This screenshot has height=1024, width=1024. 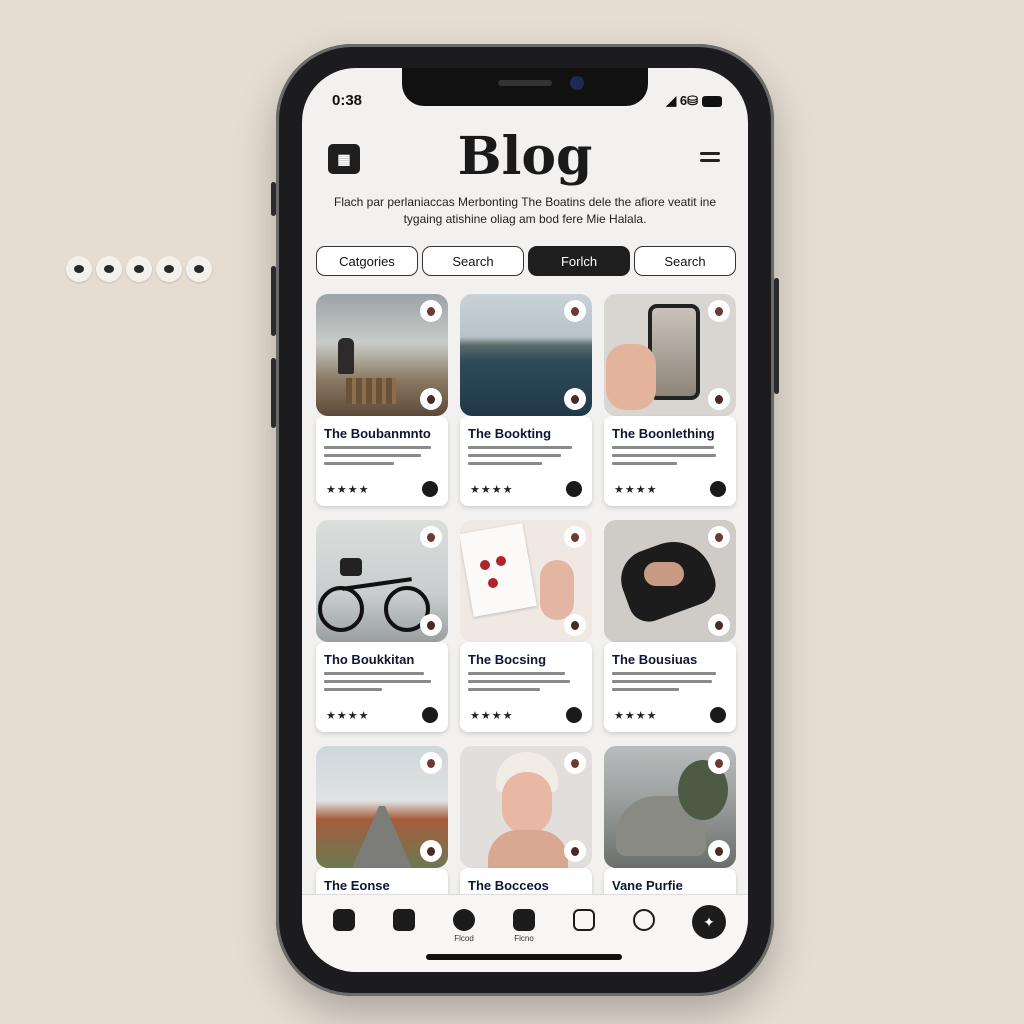 What do you see at coordinates (663, 433) in the screenshot?
I see `post-title: The Boonlething` at bounding box center [663, 433].